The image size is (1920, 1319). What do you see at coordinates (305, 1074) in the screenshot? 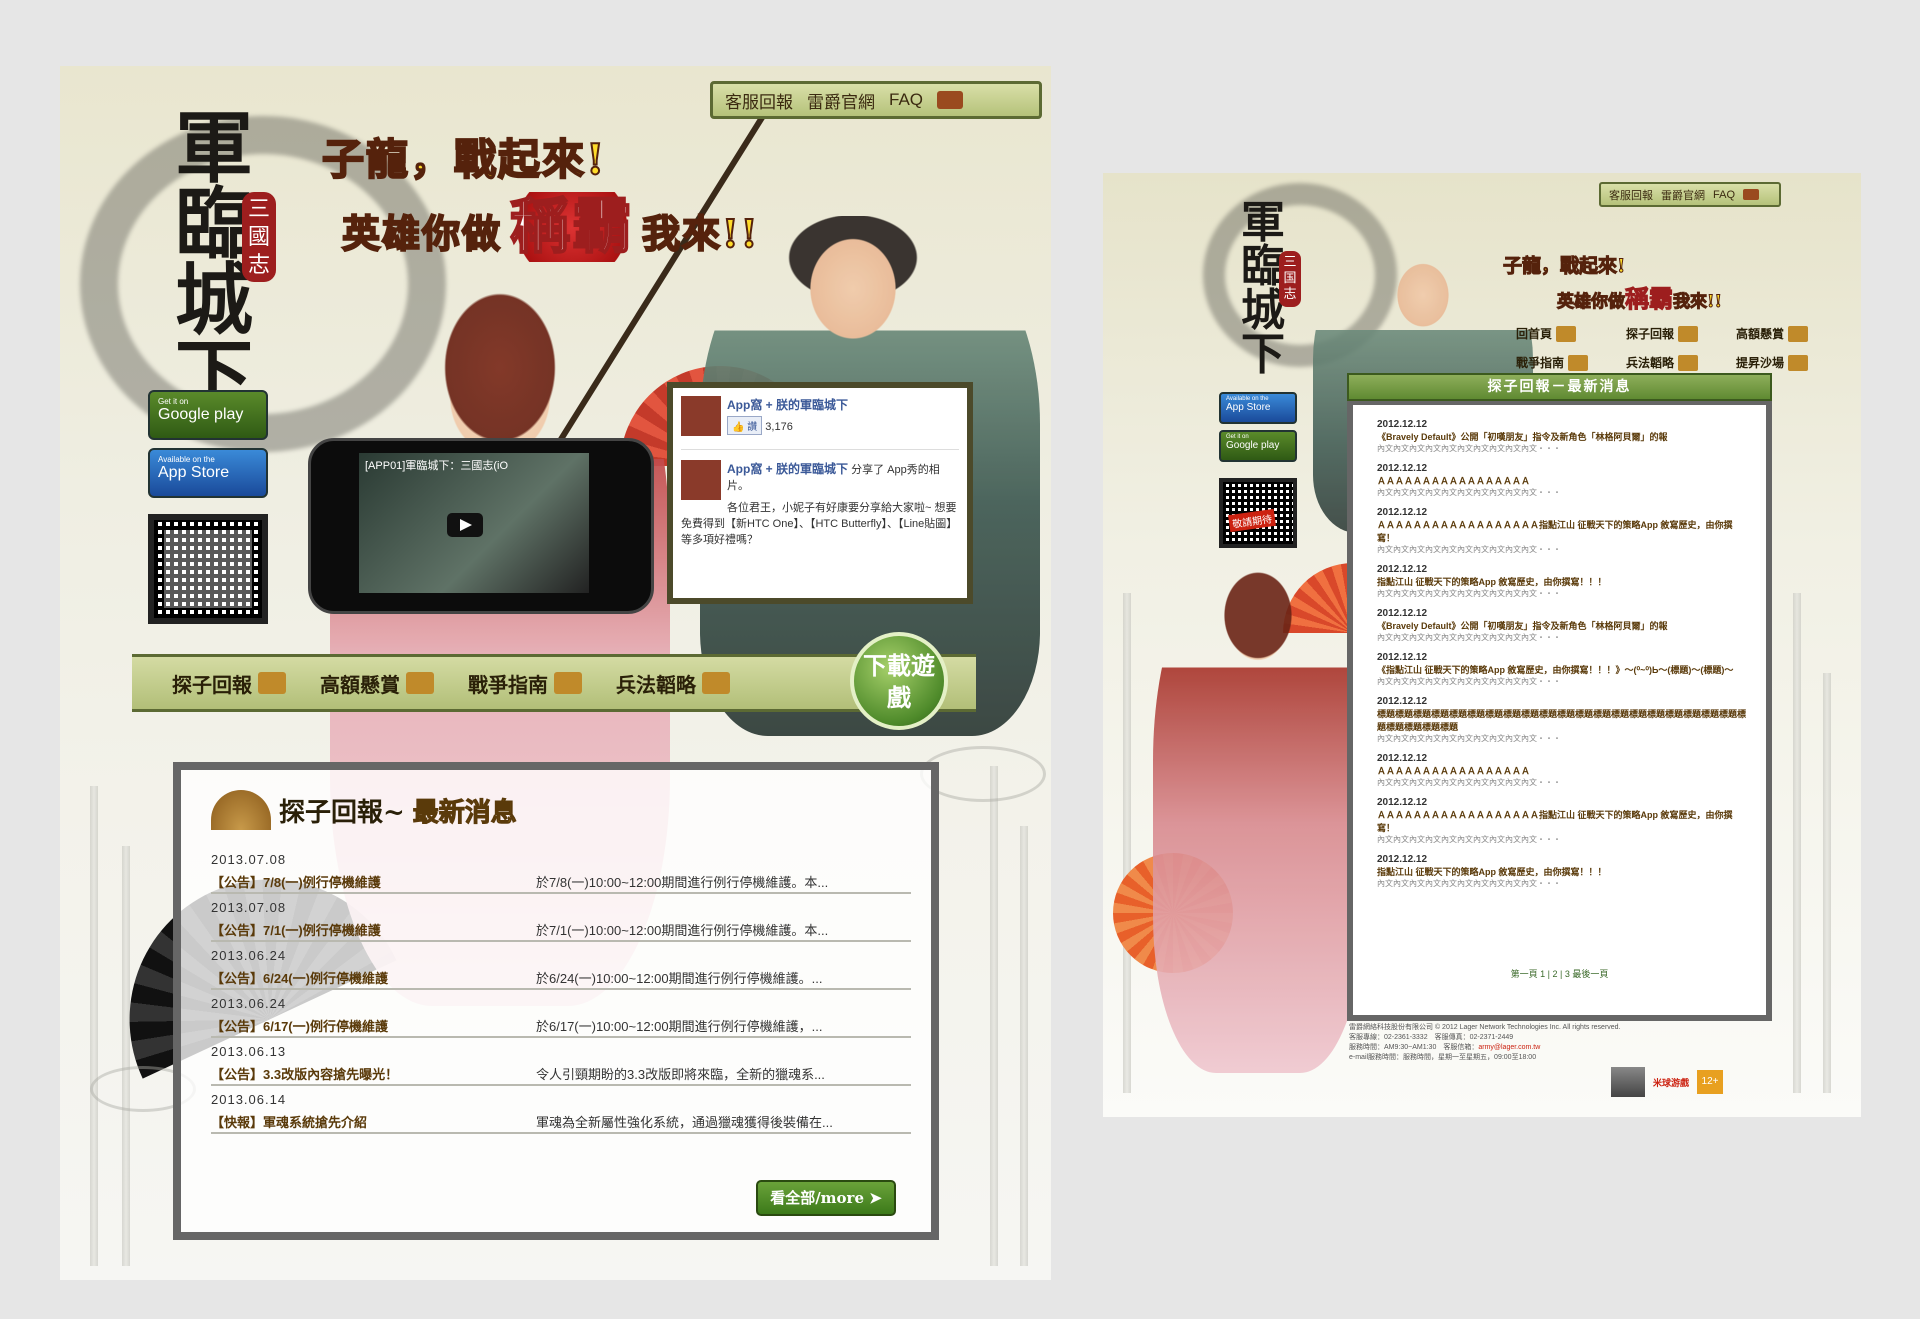
I see `news-title: 【公告】3.3改版內容搶先曝光！` at bounding box center [305, 1074].